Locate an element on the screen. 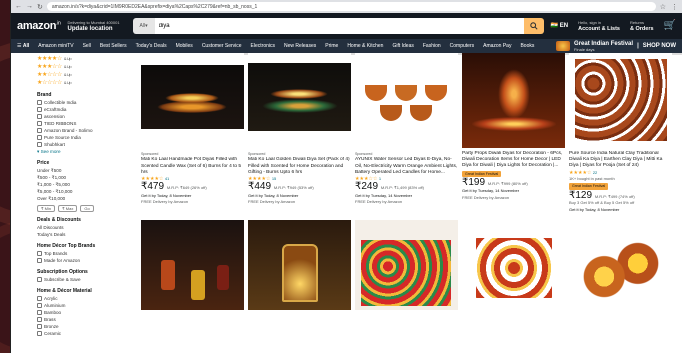 This screenshot has height=353, width=682. nav-item: Amazon miniTV is located at coordinates (55, 46).